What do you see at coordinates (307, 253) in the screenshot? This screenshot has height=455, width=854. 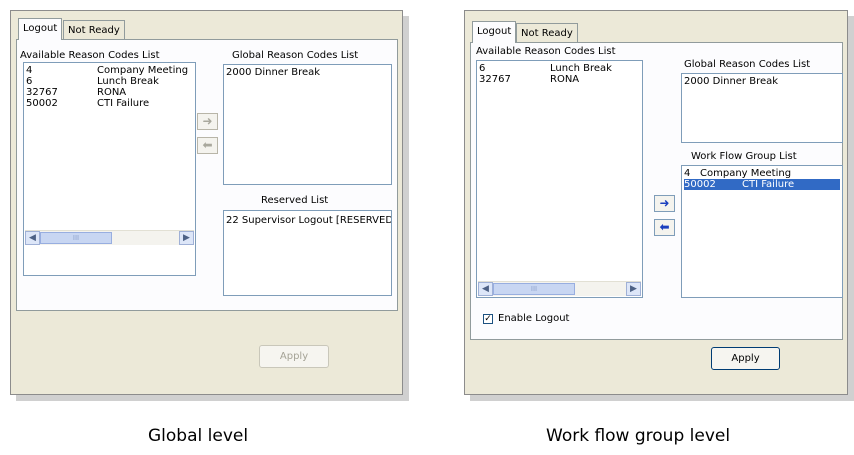 I see `reserved-list: 22 Supervisor Logout [RESERVED]` at bounding box center [307, 253].